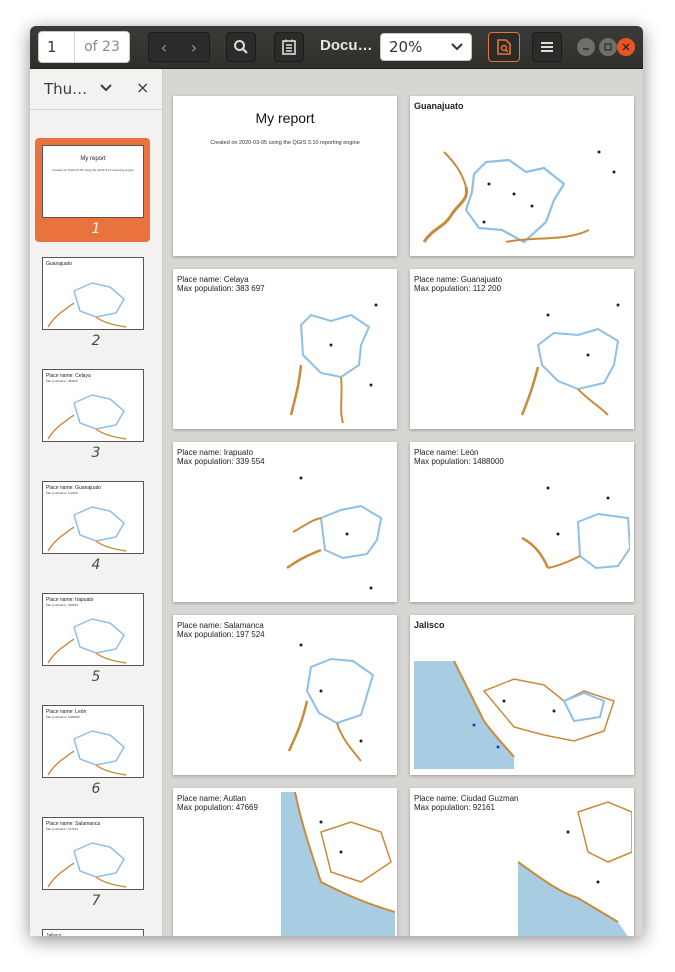 Image resolution: width=675 pixels, height=972 pixels. I want to click on page-8: Jalisco, so click(522, 695).